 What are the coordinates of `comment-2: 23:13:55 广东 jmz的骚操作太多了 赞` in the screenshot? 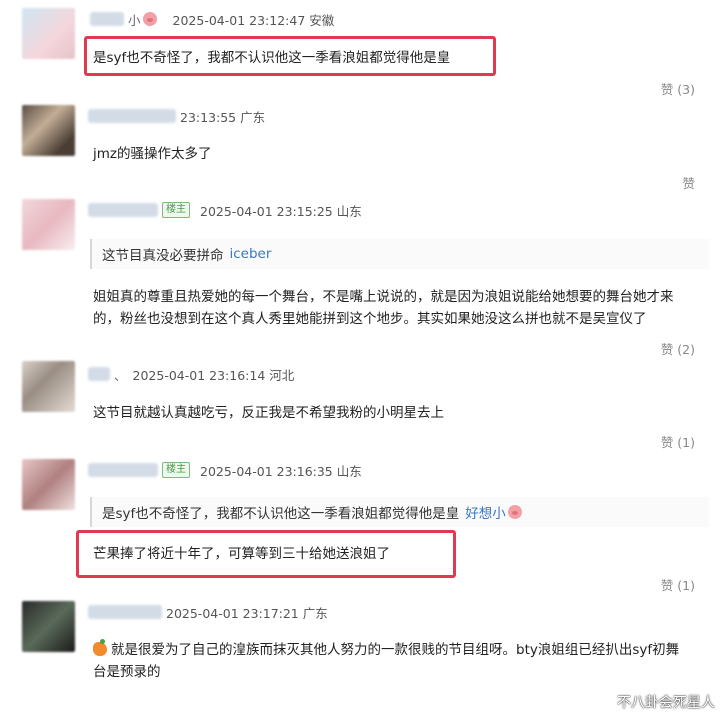 It's located at (361, 147).